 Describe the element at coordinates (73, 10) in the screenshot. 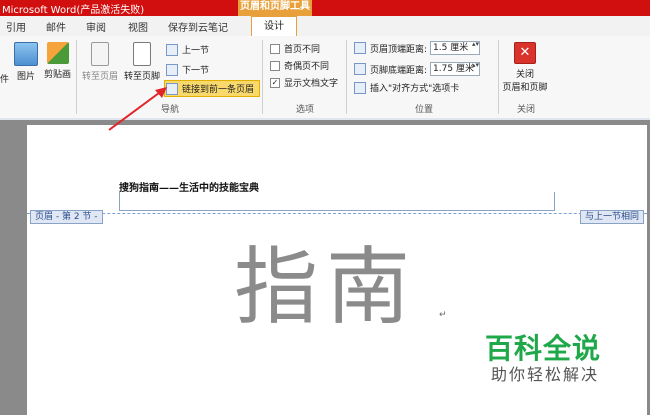

I see `window-title: Microsoft Word(产品激活失败)` at that location.